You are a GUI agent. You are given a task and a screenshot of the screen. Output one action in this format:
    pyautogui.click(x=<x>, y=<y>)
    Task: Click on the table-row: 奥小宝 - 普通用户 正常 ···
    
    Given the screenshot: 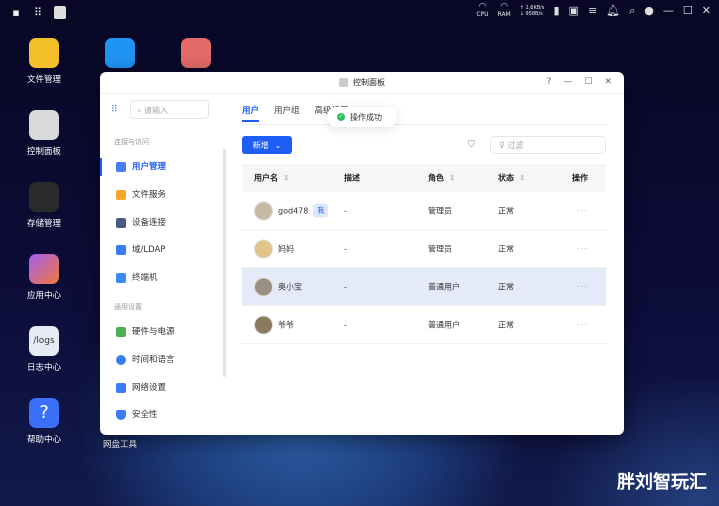 What is the action you would take?
    pyautogui.click(x=424, y=287)
    